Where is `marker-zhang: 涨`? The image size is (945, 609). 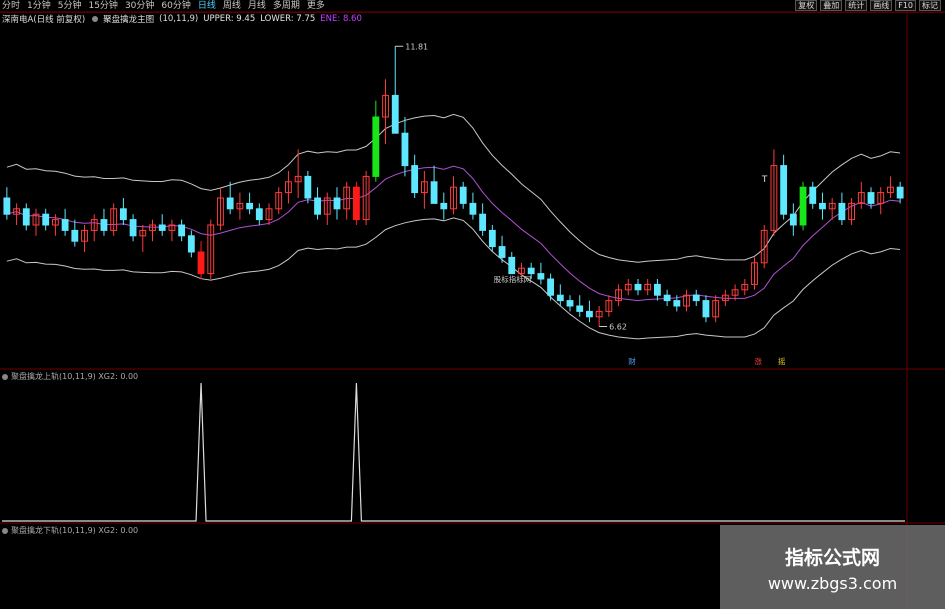
marker-zhang: 涨 is located at coordinates (759, 361).